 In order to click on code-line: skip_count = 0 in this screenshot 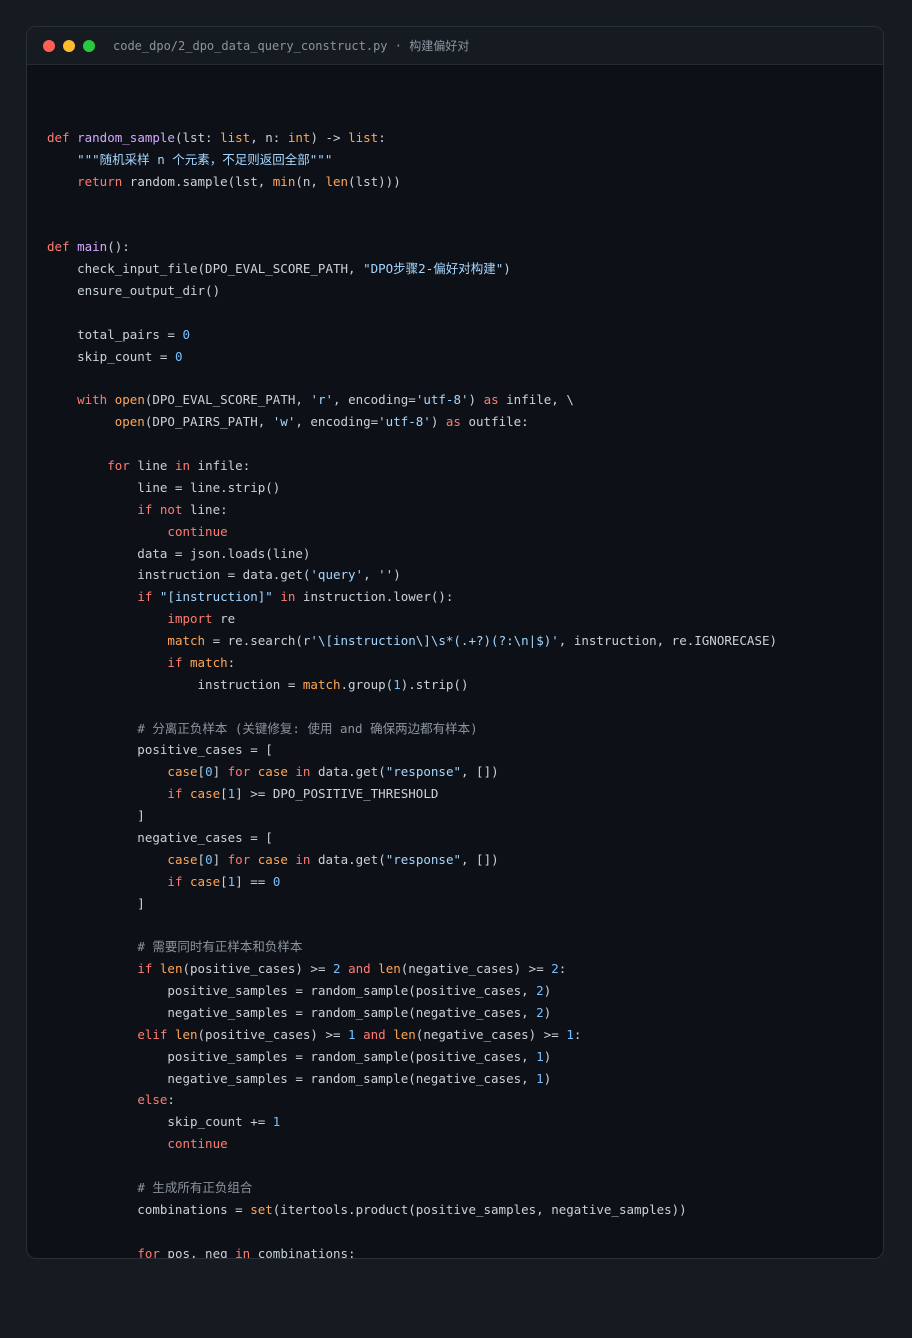, I will do `click(412, 357)`.